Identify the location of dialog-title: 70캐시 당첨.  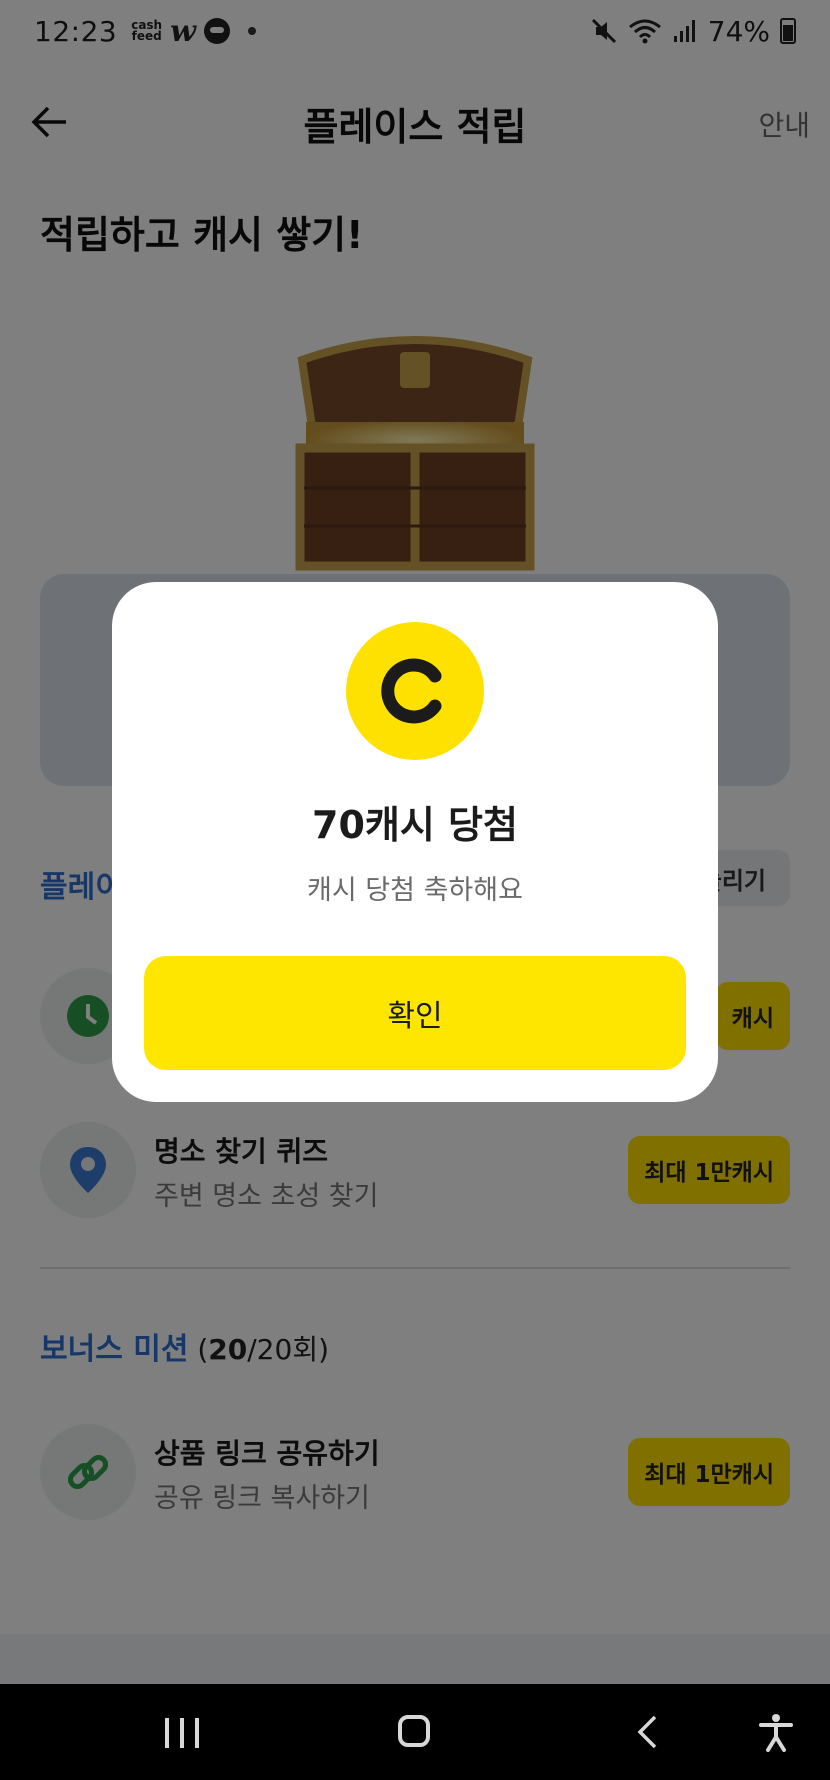
(415, 825).